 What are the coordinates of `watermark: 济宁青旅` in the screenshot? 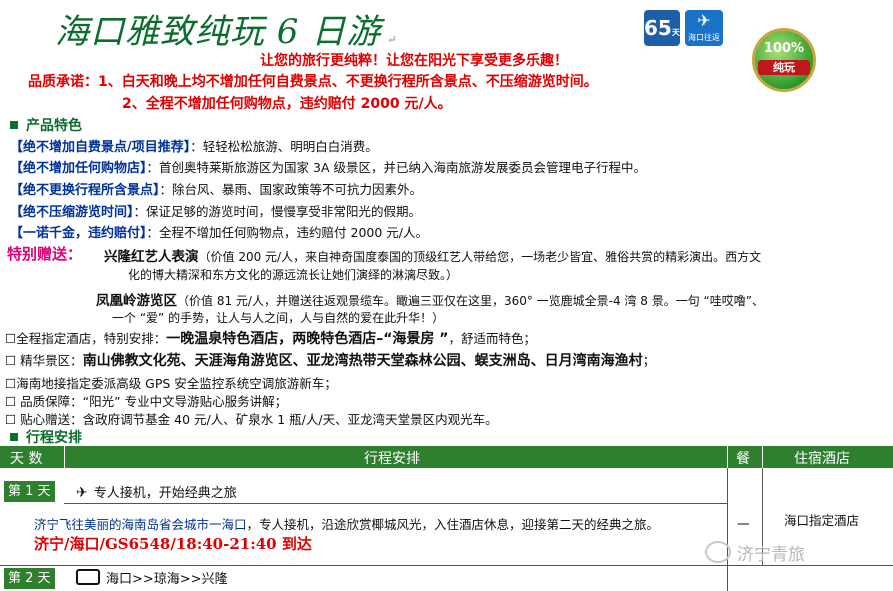 It's located at (755, 552).